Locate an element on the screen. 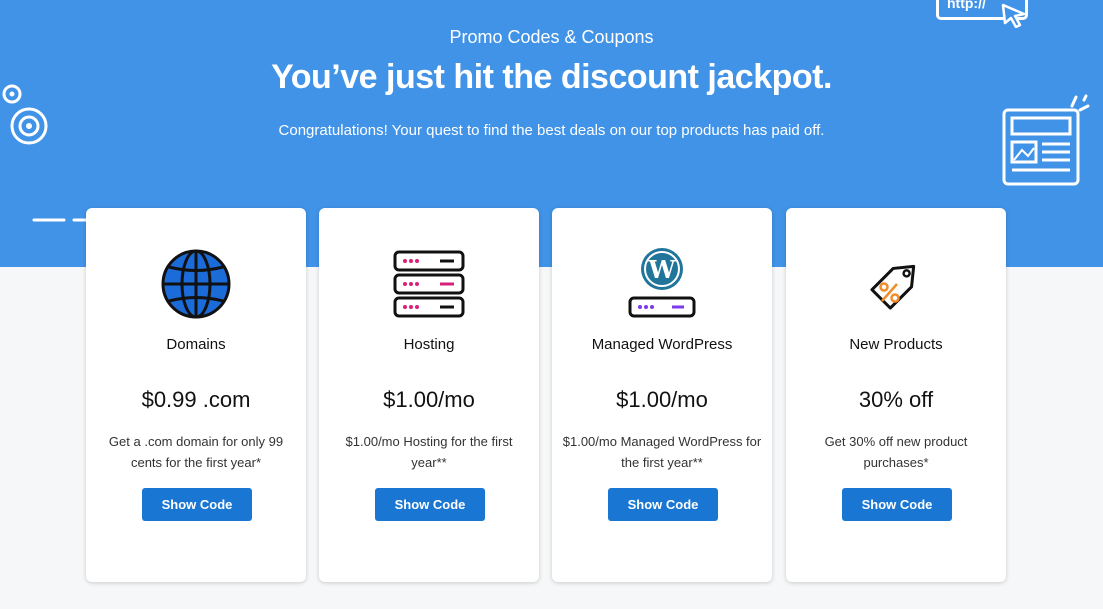 Image resolution: width=1103 pixels, height=609 pixels. card-title: Managed WordPress is located at coordinates (662, 344).